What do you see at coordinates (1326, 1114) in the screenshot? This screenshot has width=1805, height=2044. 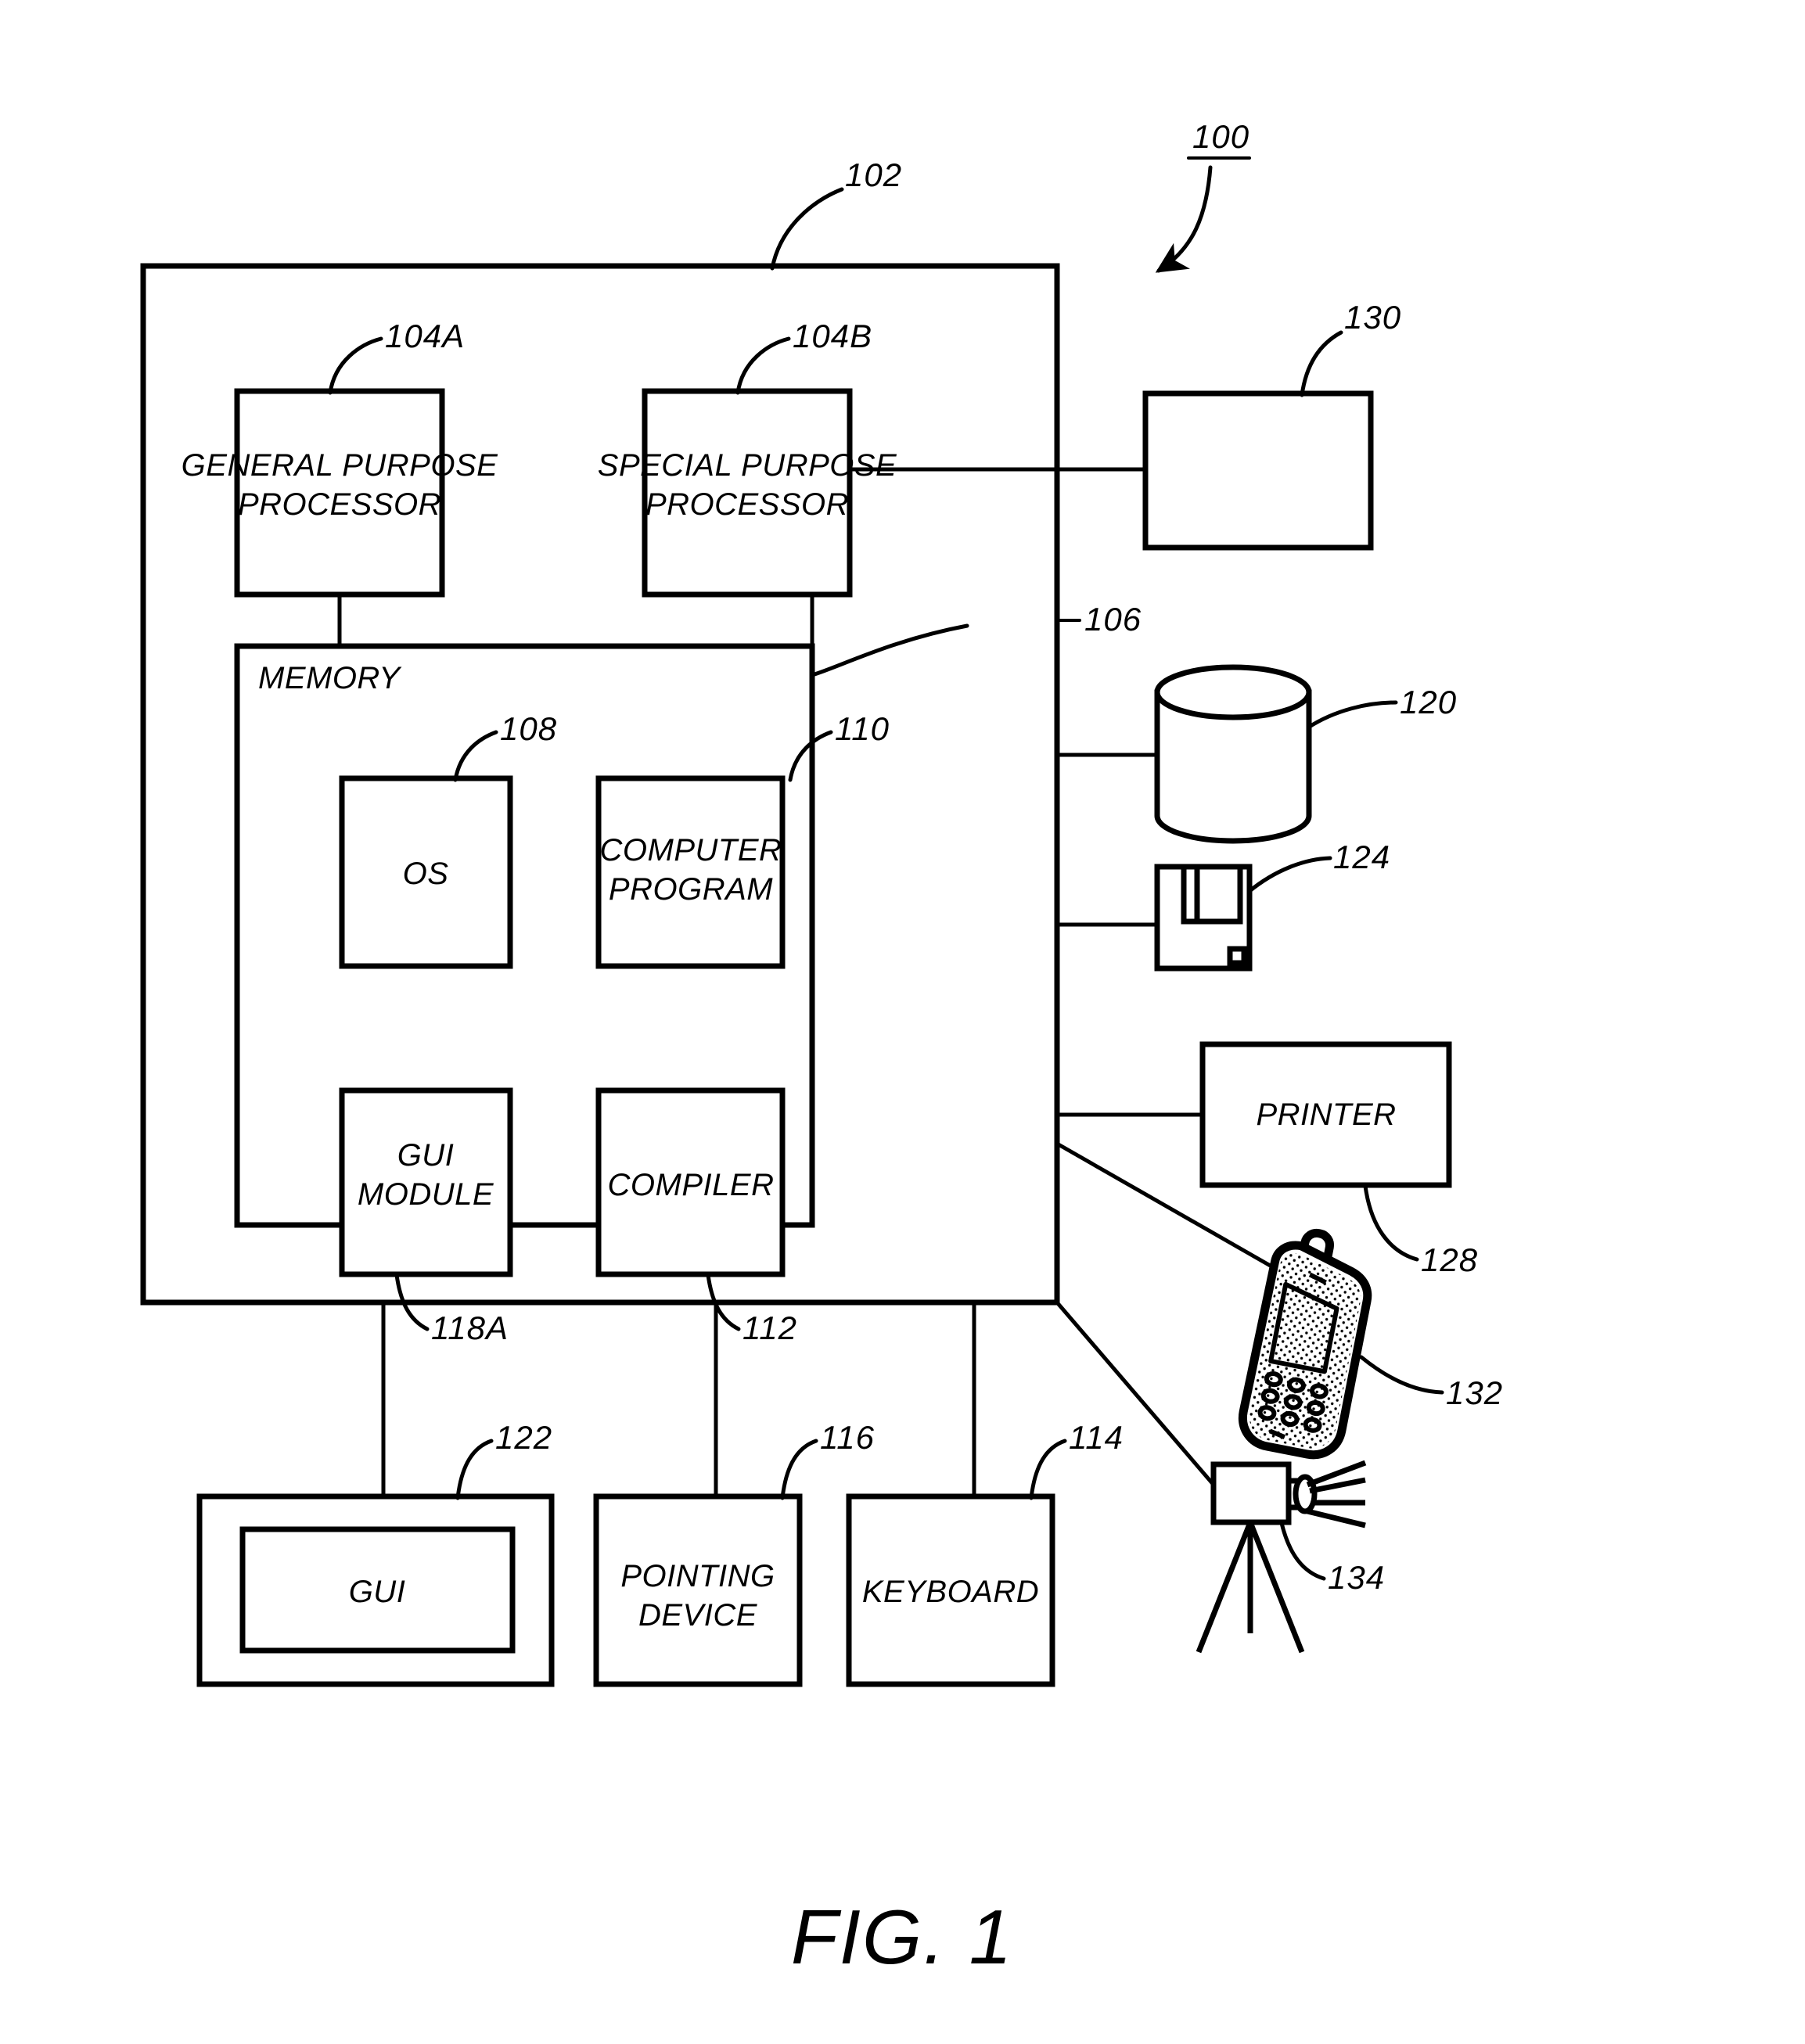 I see `printer-label: PRINTER` at bounding box center [1326, 1114].